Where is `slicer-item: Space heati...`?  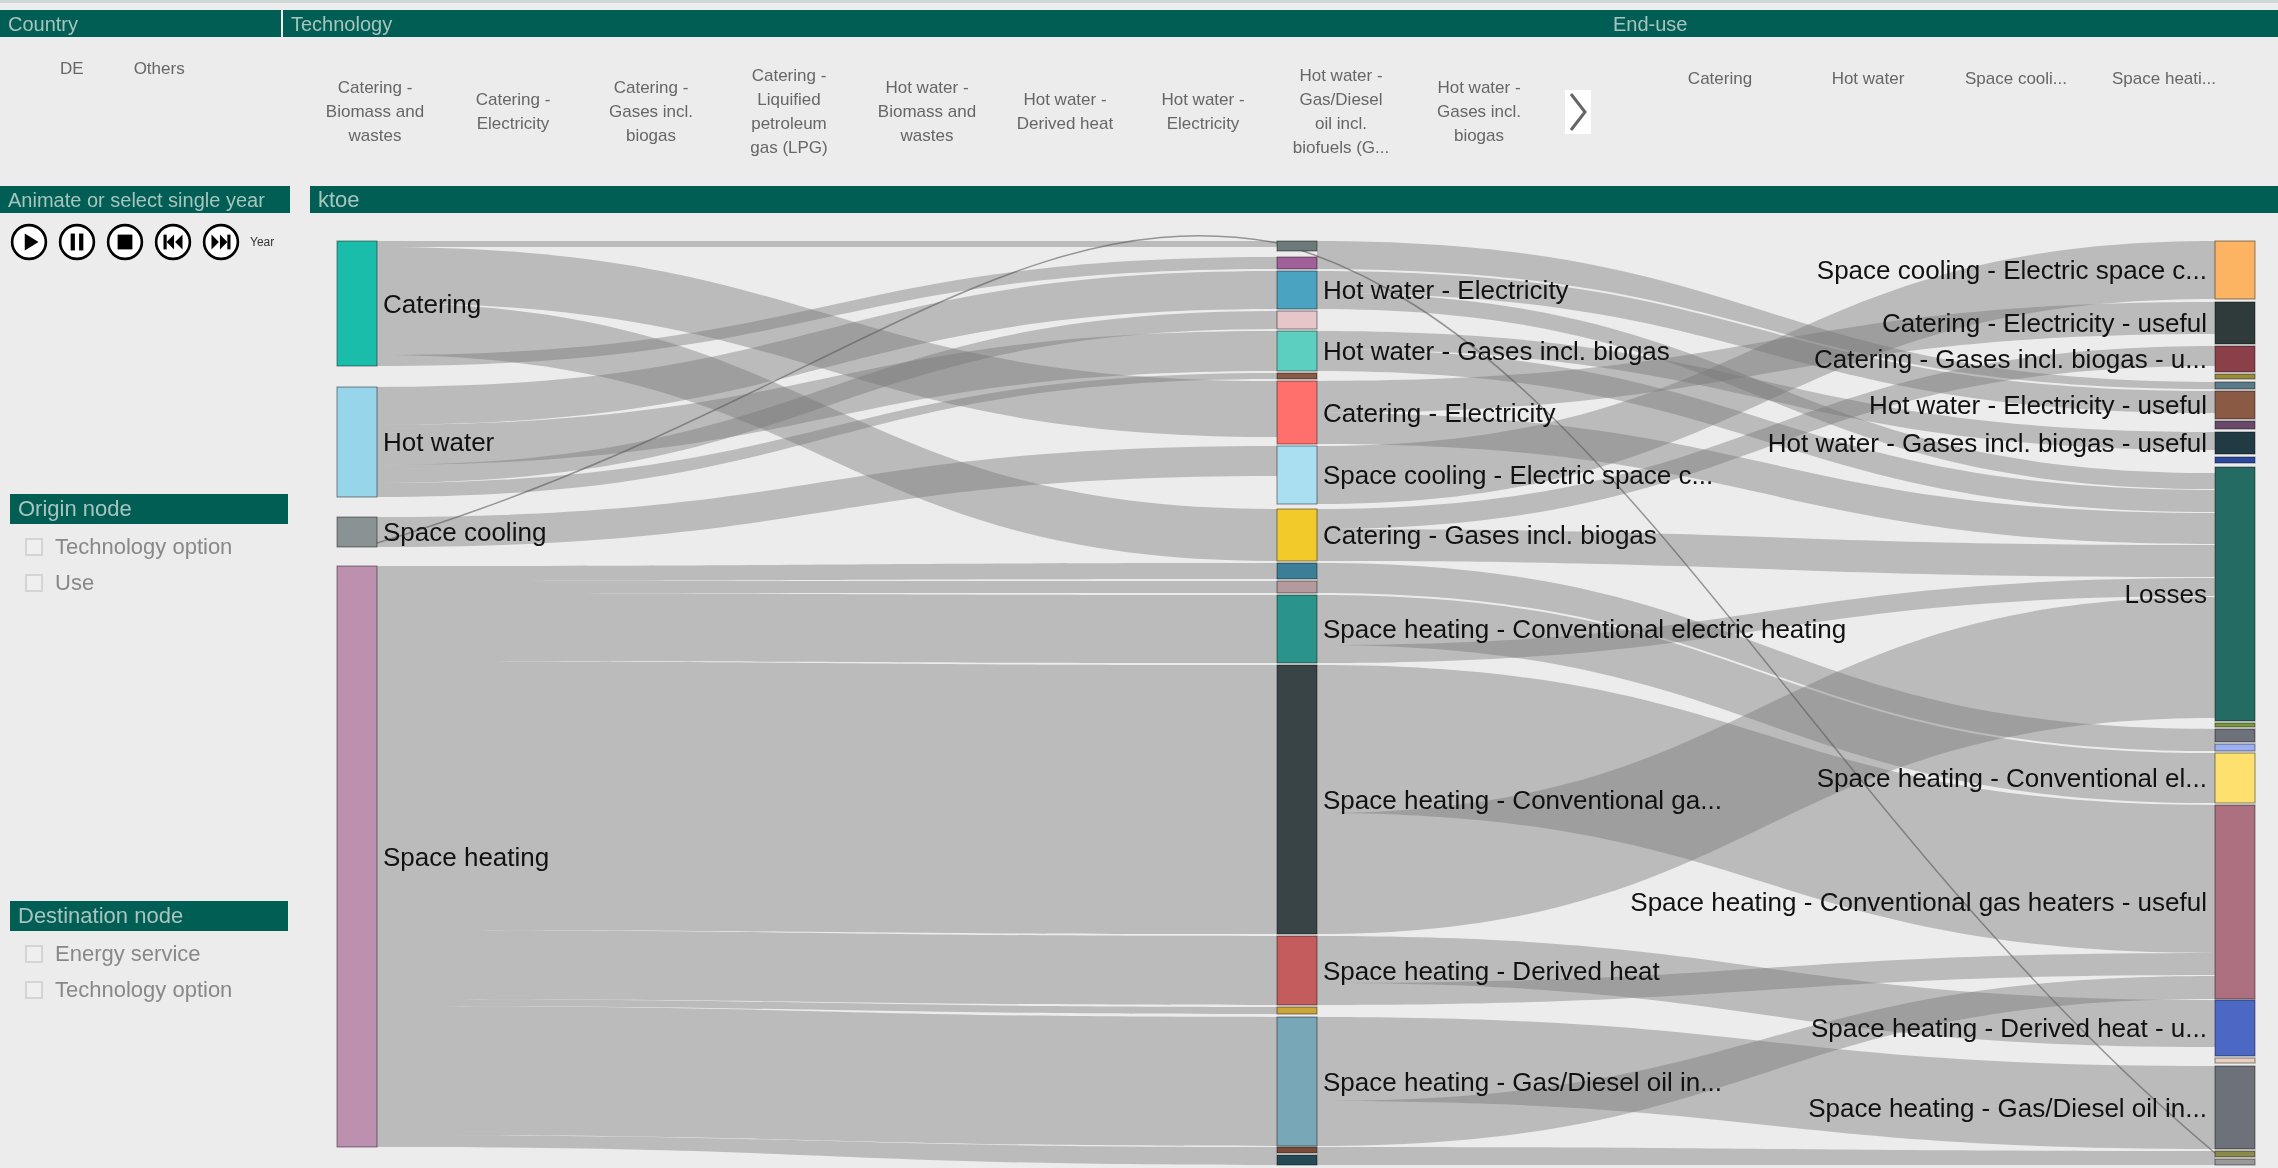 slicer-item: Space heati... is located at coordinates (2164, 79).